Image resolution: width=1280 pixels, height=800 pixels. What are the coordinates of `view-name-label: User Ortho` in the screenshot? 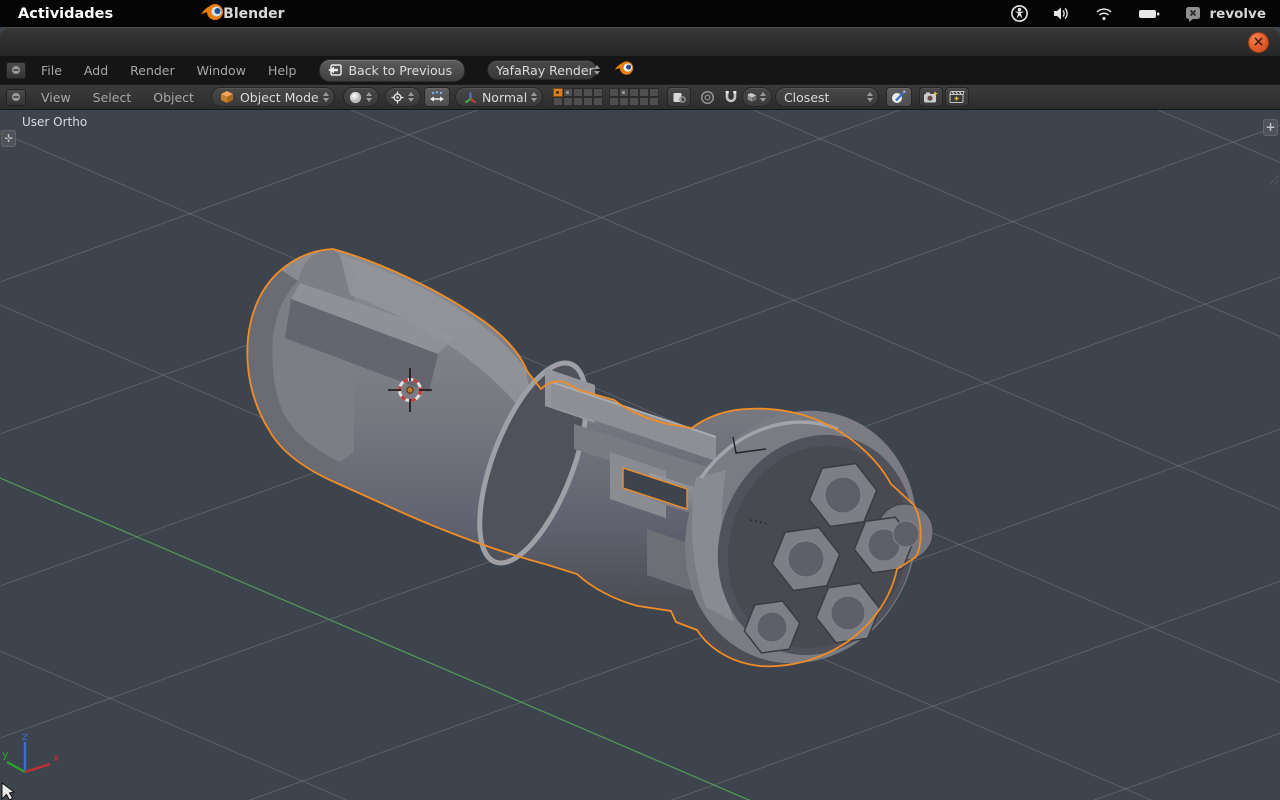 It's located at (55, 122).